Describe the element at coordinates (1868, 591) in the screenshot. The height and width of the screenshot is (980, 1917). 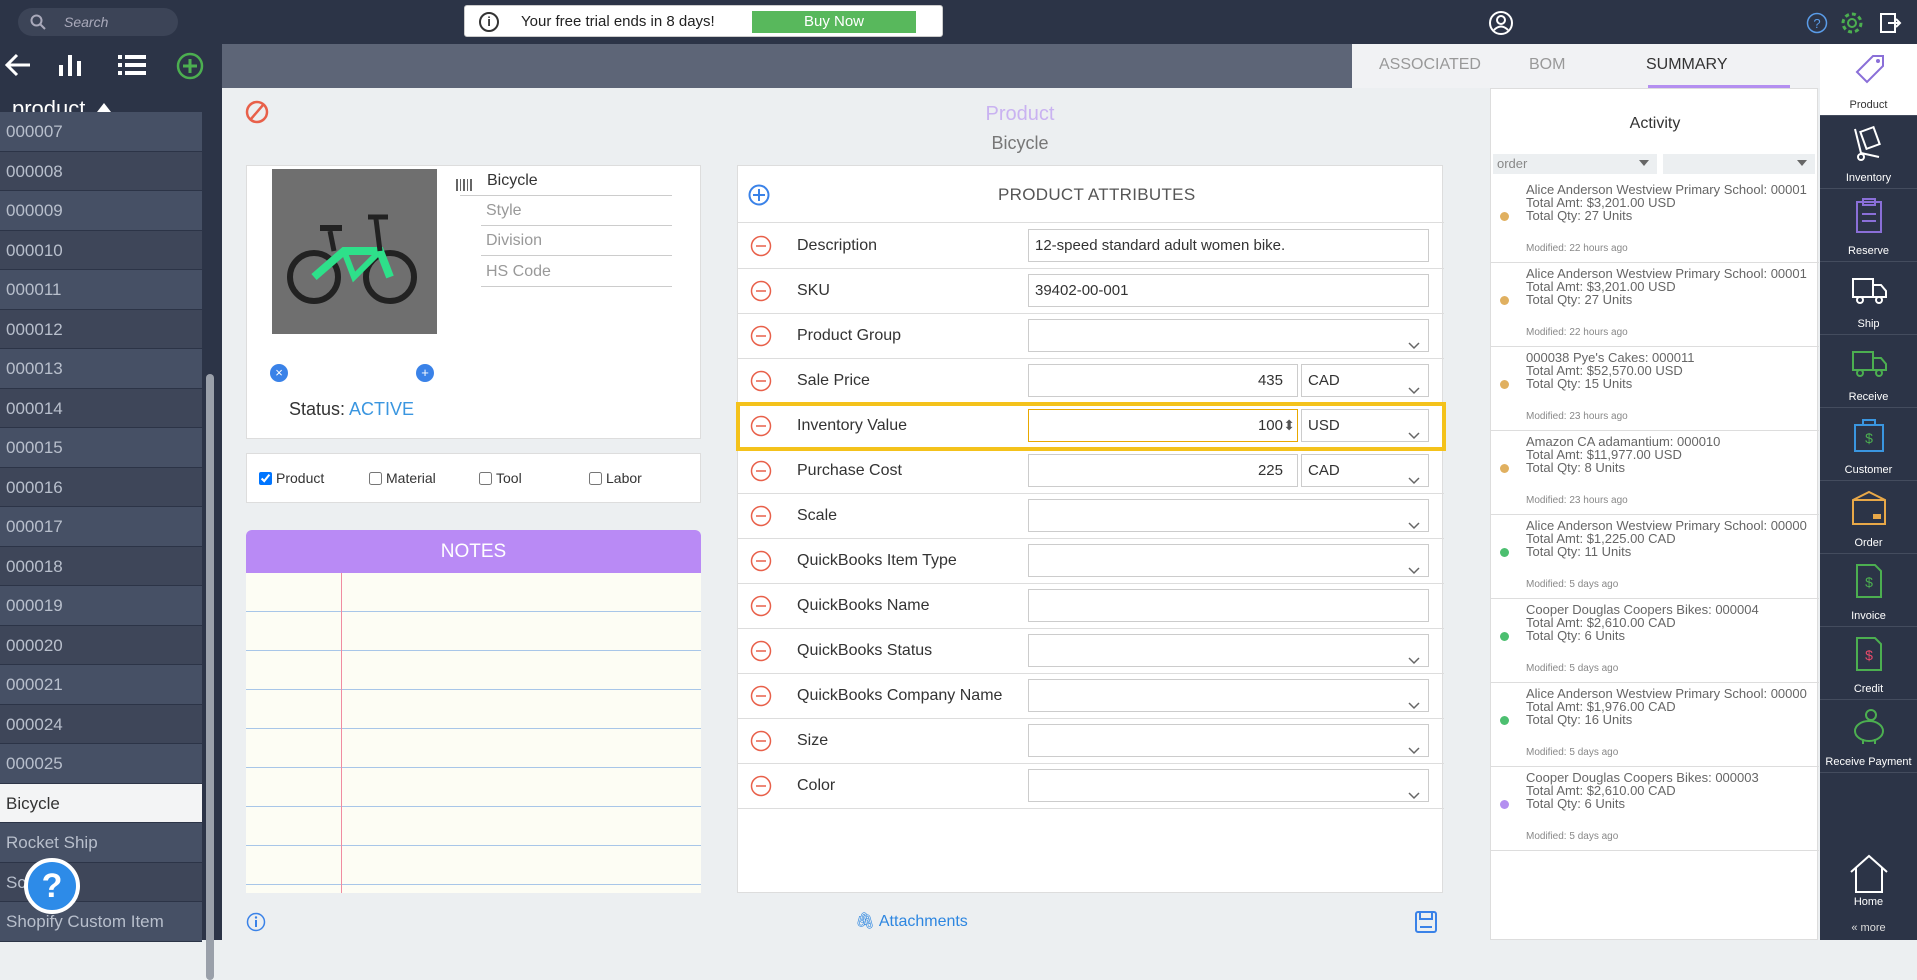
I see `rightnav-invoice: $ Invoice` at that location.